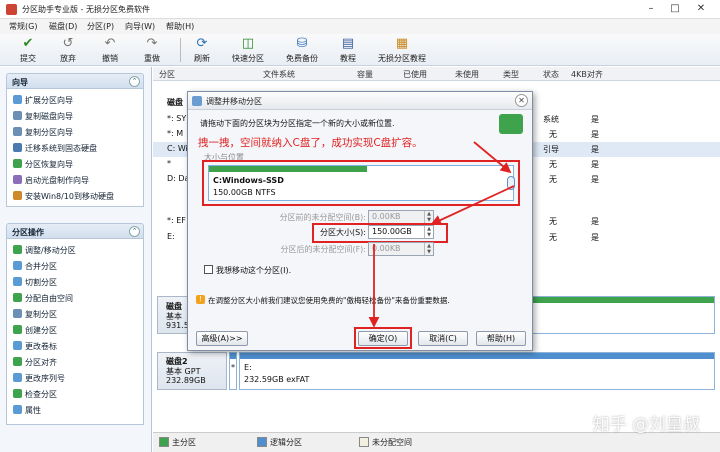 The height and width of the screenshot is (452, 720). What do you see at coordinates (441, 234) in the screenshot?
I see `annotation-arrows` at bounding box center [441, 234].